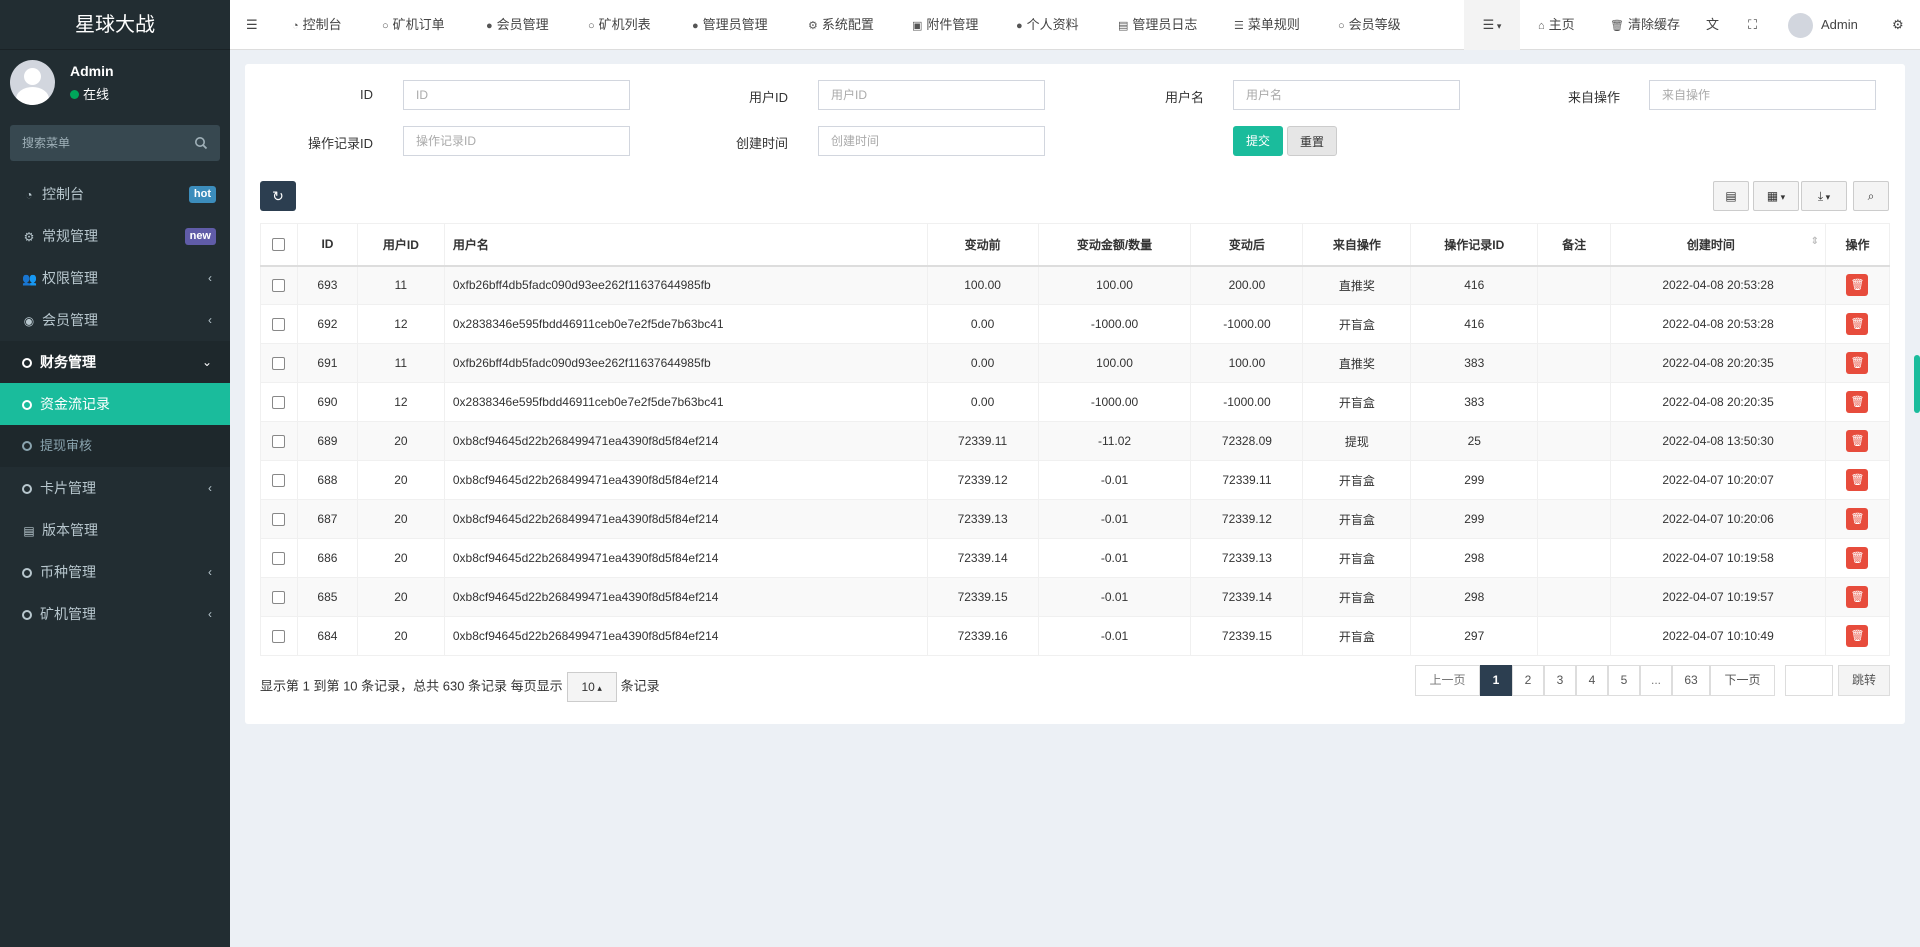 This screenshot has width=1920, height=947. I want to click on col-before: 变动前, so click(982, 245).